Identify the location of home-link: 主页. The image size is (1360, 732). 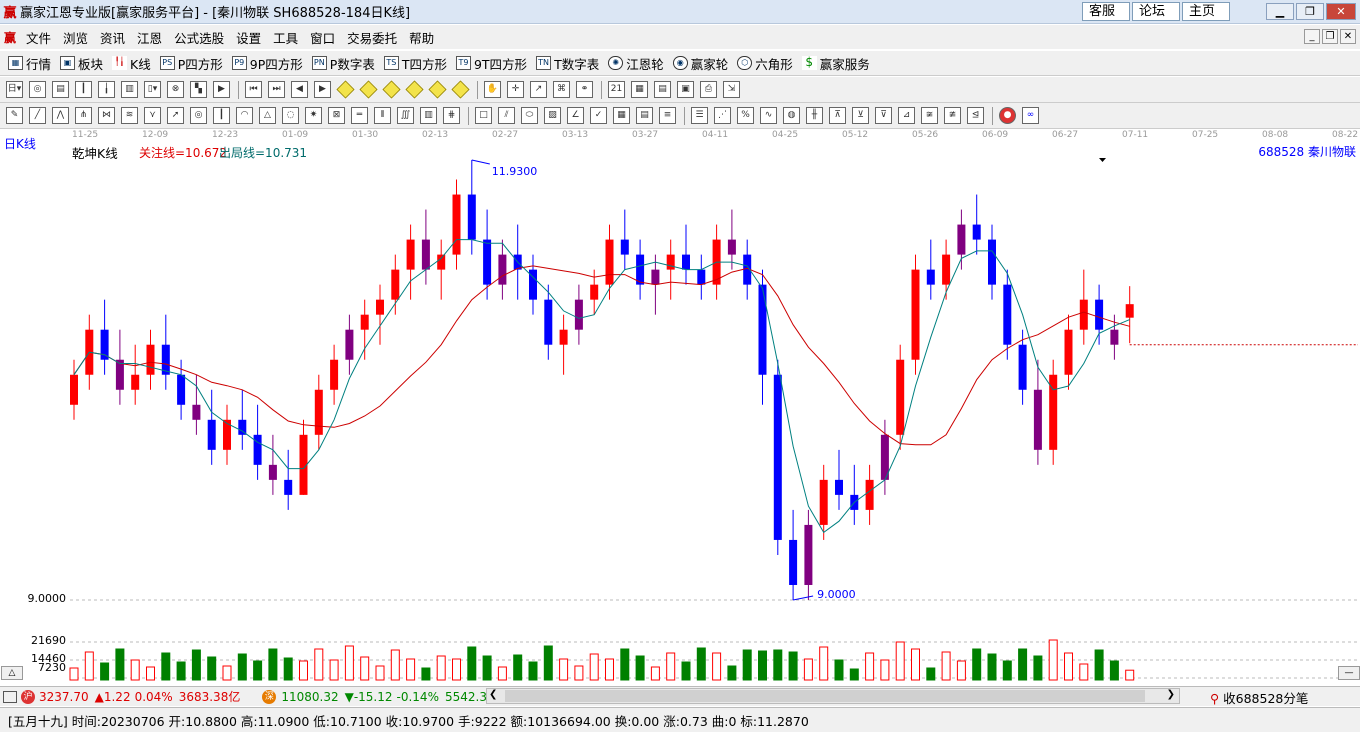
(1206, 11).